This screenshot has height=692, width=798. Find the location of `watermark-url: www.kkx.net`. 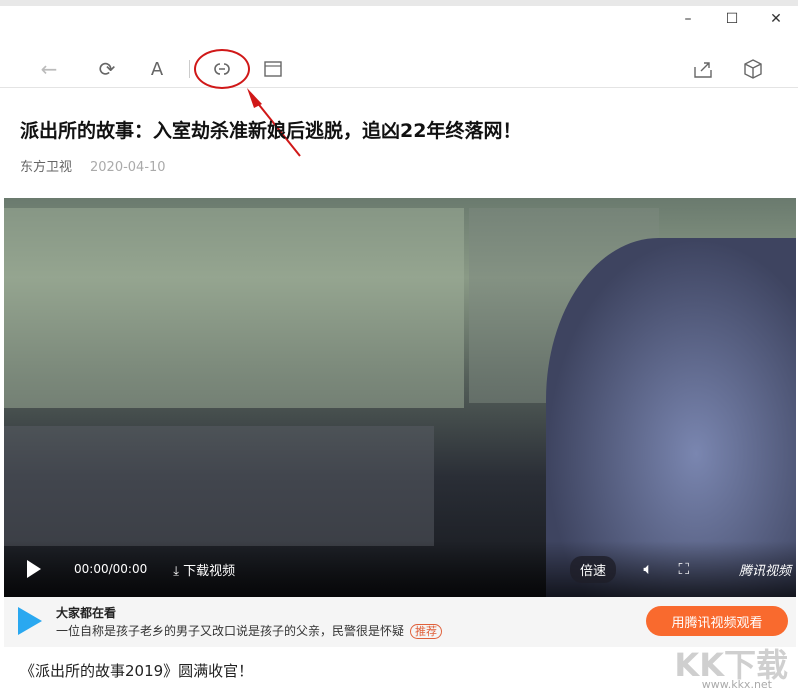

watermark-url: www.kkx.net is located at coordinates (736, 684).